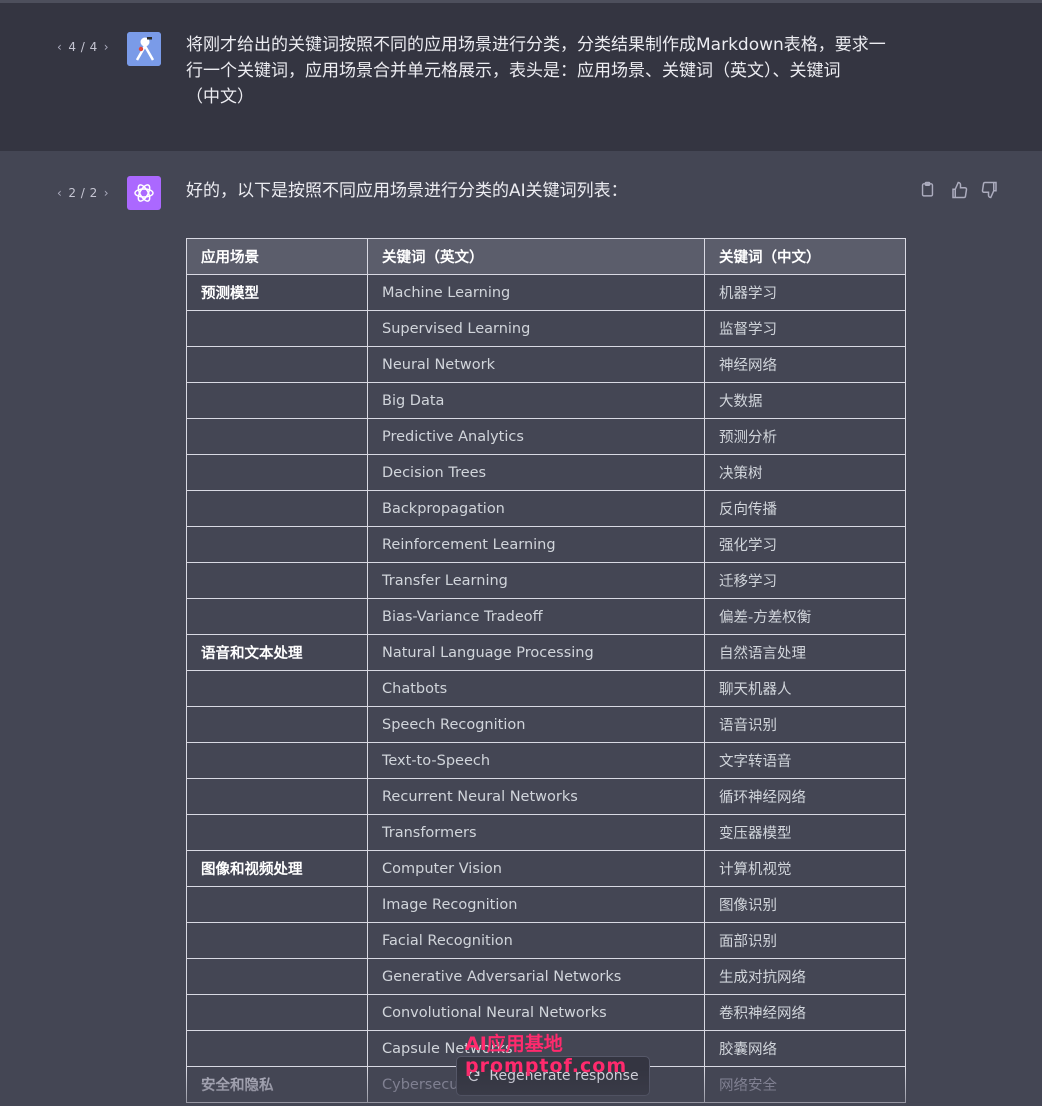 This screenshot has width=1042, height=1106. I want to click on table-row: Predictive Analytics 预测分析, so click(546, 436).